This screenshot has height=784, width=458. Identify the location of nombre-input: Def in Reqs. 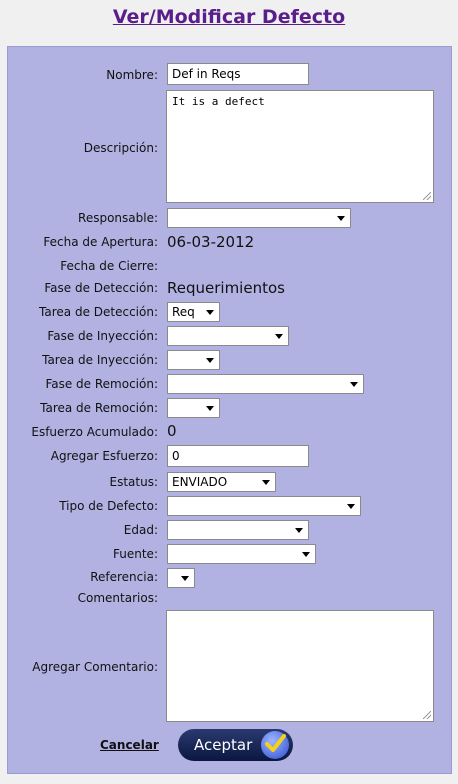
(238, 74).